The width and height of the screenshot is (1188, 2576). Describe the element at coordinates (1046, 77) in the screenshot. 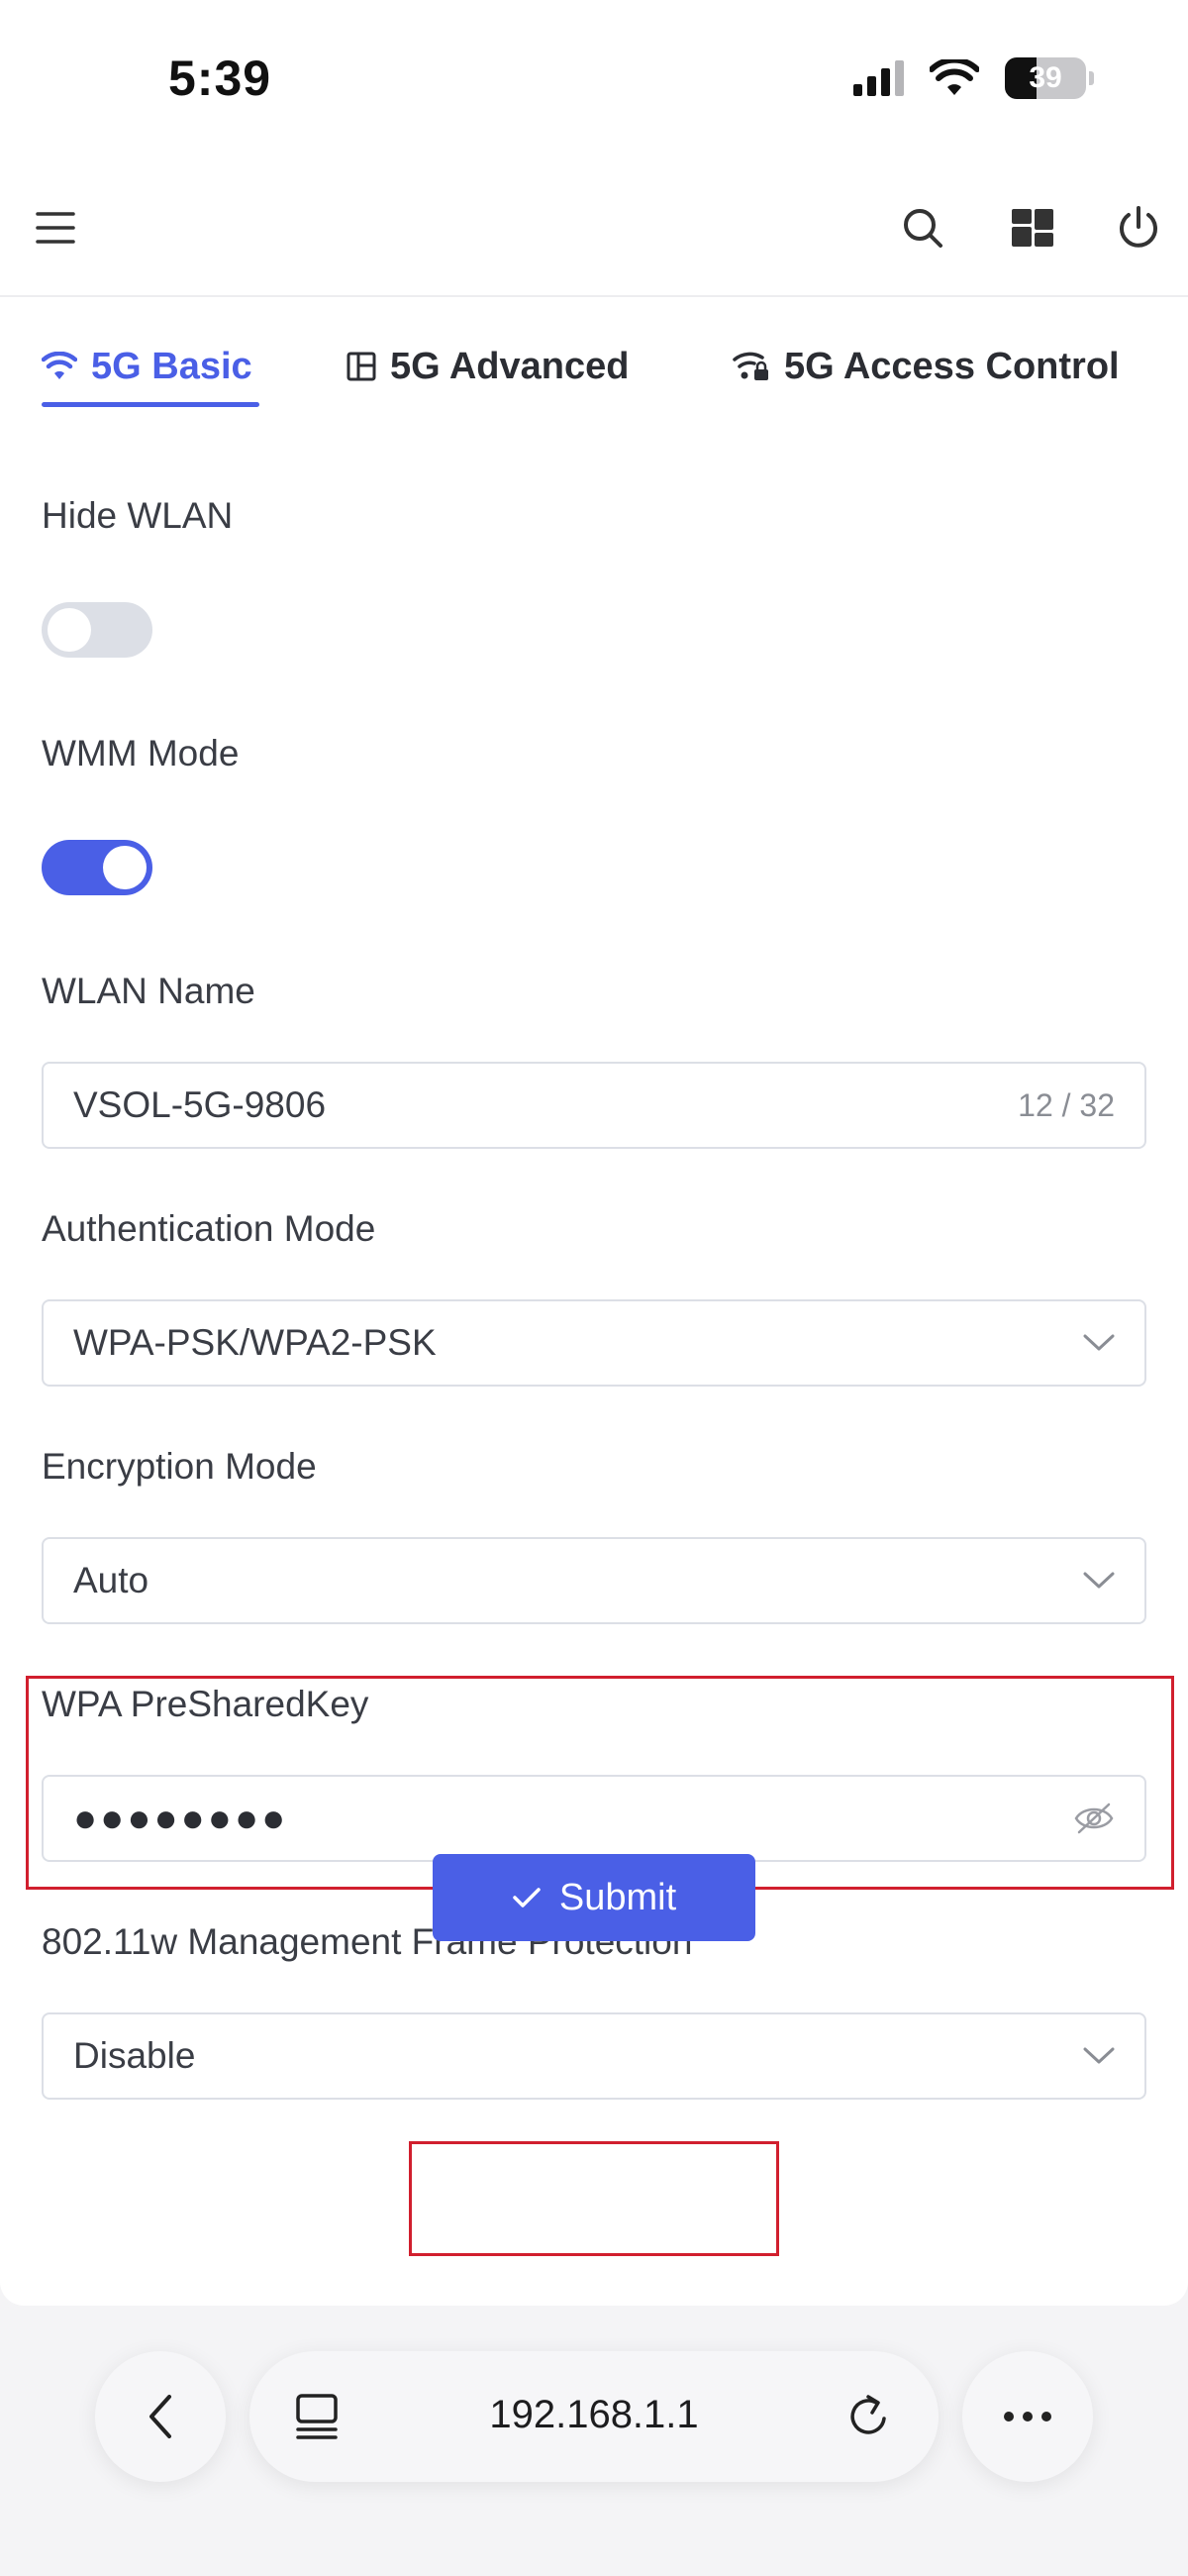

I see `battery-level: 39` at that location.